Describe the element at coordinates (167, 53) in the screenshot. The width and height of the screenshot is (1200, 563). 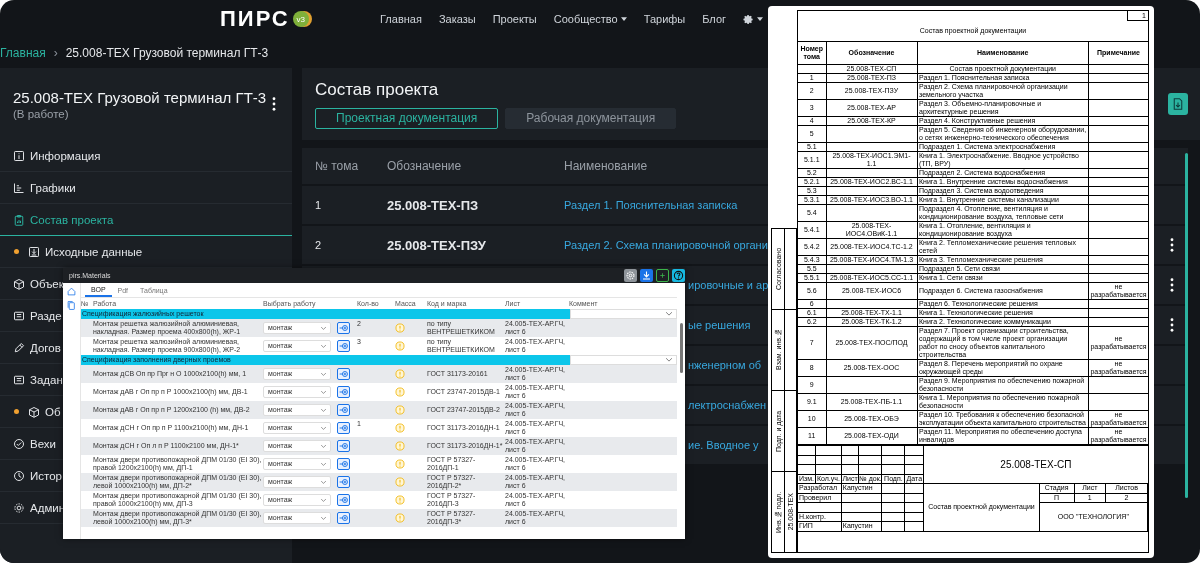
I see `breadcrumb-current: 25.008-ТЕХ Грузовой терминал ГТ-3` at that location.